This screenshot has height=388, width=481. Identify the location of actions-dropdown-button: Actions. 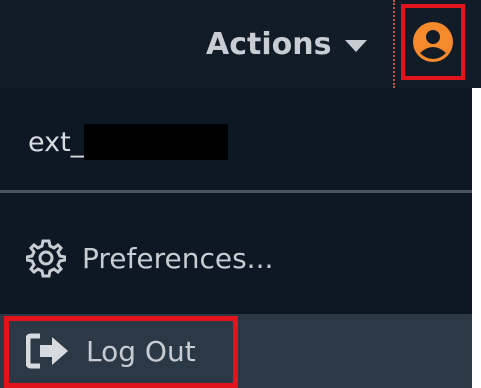
(287, 44).